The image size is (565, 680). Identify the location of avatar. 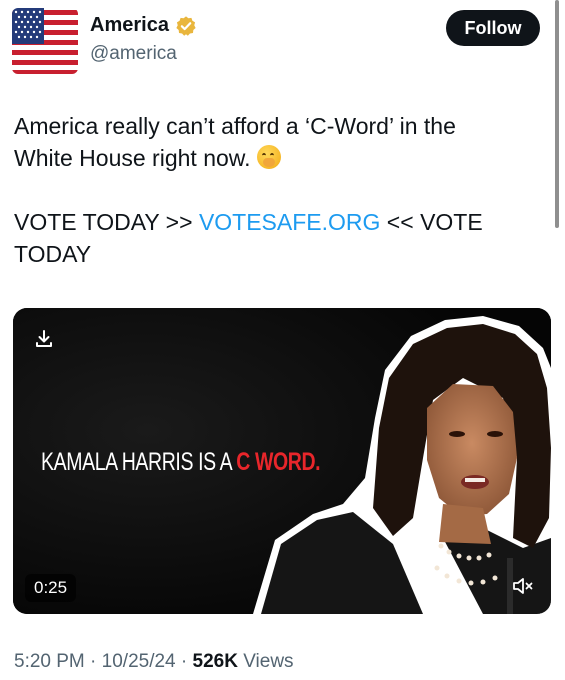
(45, 41).